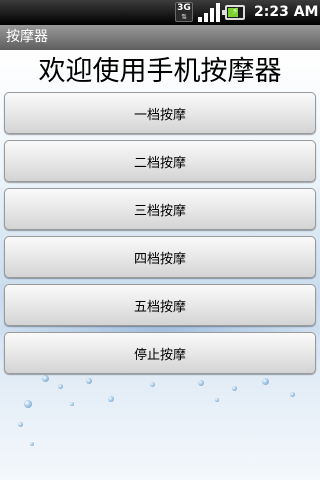  I want to click on app-title: 按摩器, so click(27, 37).